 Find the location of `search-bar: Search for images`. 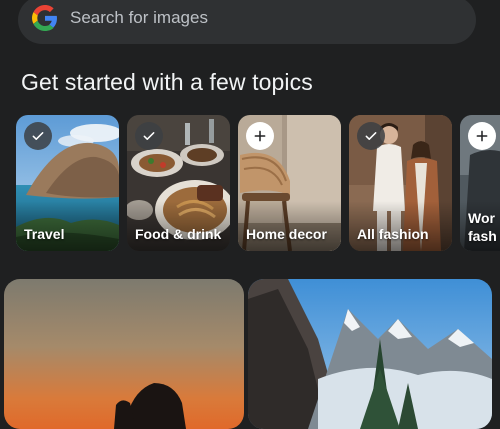

search-bar: Search for images is located at coordinates (247, 22).